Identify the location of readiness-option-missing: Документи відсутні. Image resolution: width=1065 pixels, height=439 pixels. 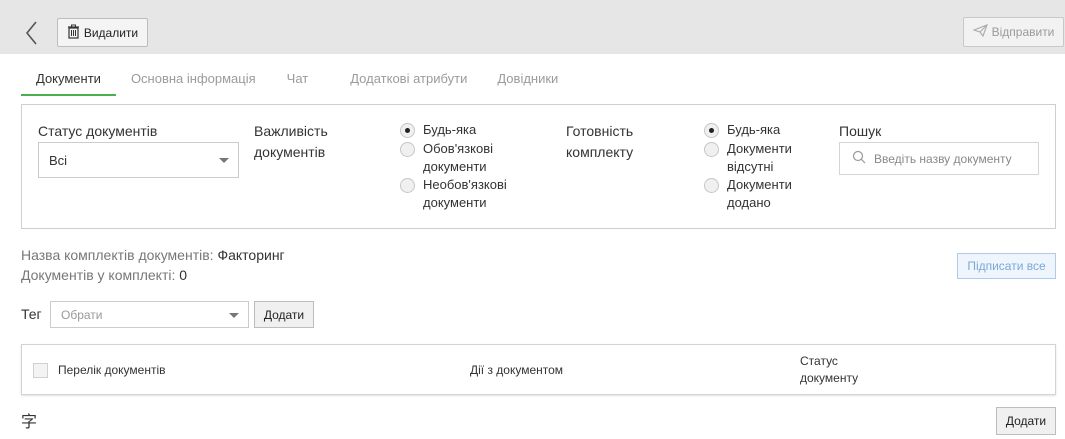
(748, 158).